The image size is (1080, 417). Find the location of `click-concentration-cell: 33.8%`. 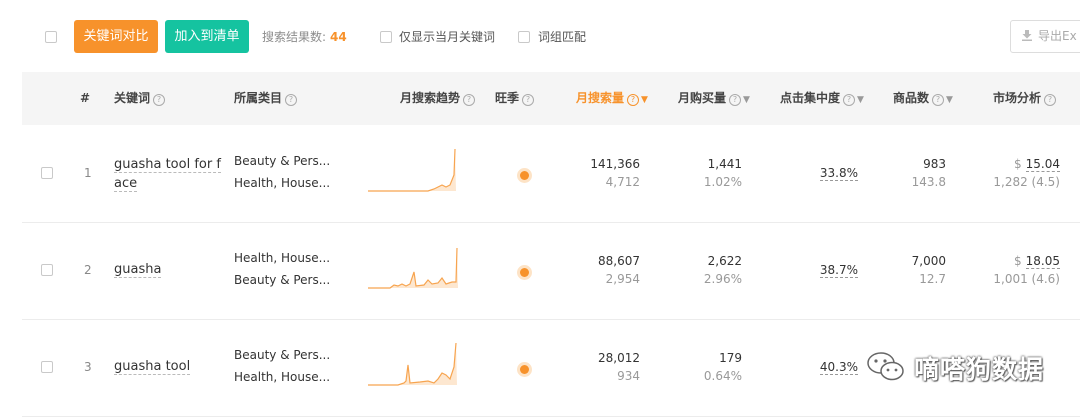

click-concentration-cell: 33.8% is located at coordinates (829, 173).